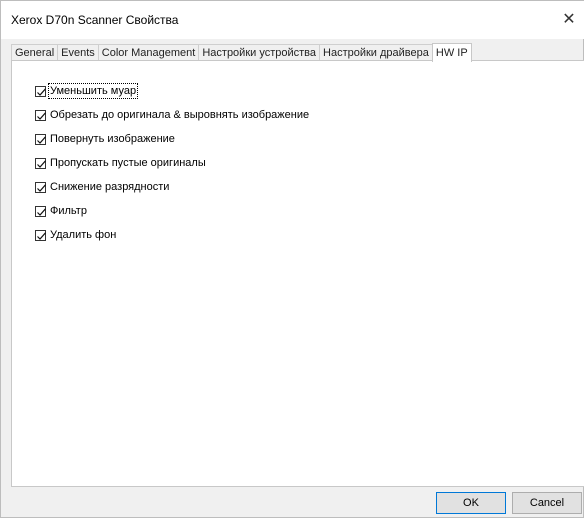 The height and width of the screenshot is (518, 584). I want to click on option-label: Пропускать пустые оригиналы, so click(128, 163).